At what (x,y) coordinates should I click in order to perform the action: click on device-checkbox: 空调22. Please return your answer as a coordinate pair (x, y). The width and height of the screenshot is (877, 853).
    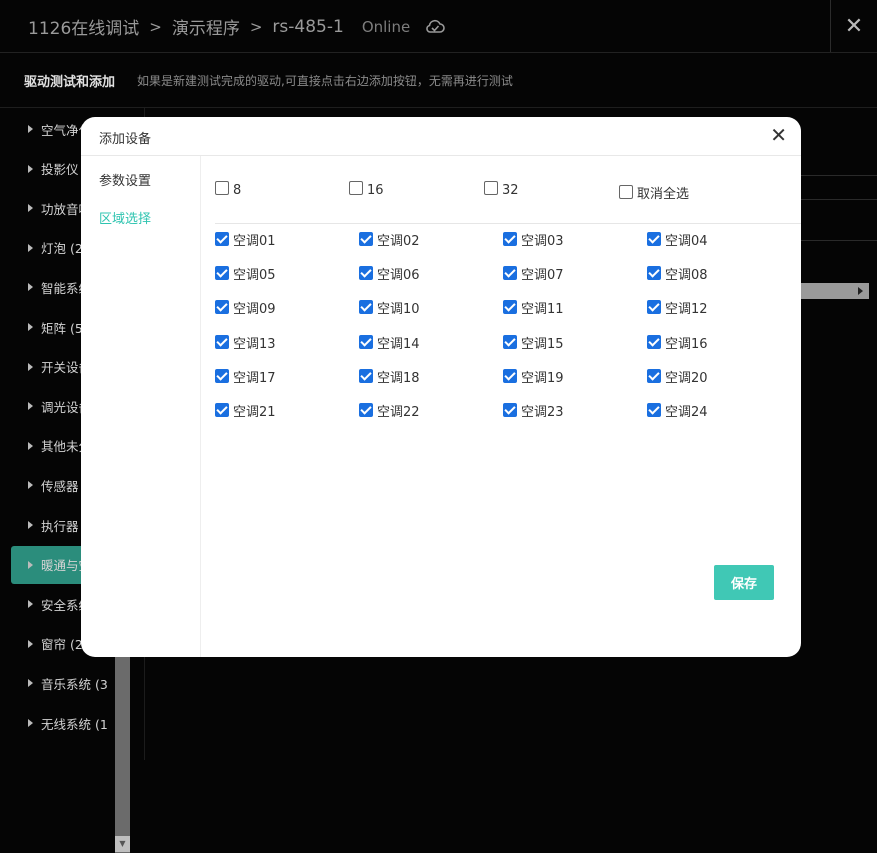
    Looking at the image, I should click on (389, 410).